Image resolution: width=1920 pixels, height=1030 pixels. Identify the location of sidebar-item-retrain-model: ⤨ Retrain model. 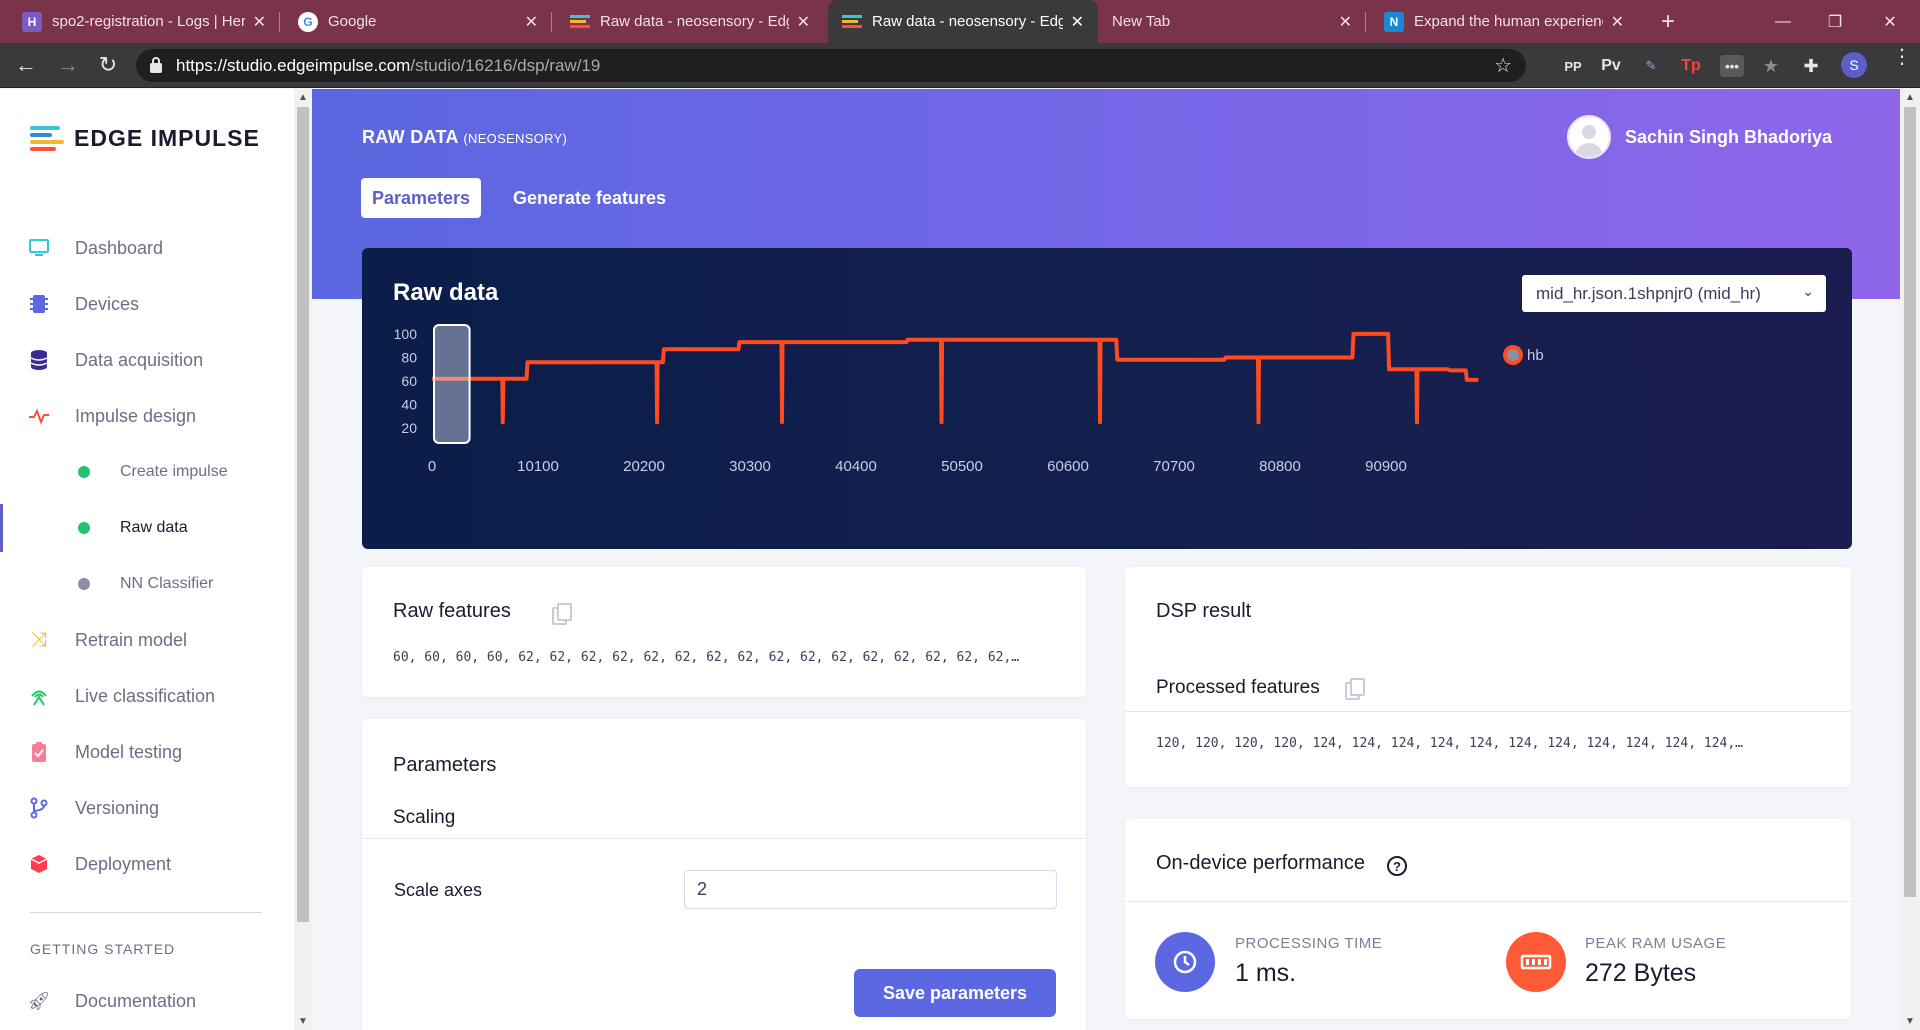
(147, 640).